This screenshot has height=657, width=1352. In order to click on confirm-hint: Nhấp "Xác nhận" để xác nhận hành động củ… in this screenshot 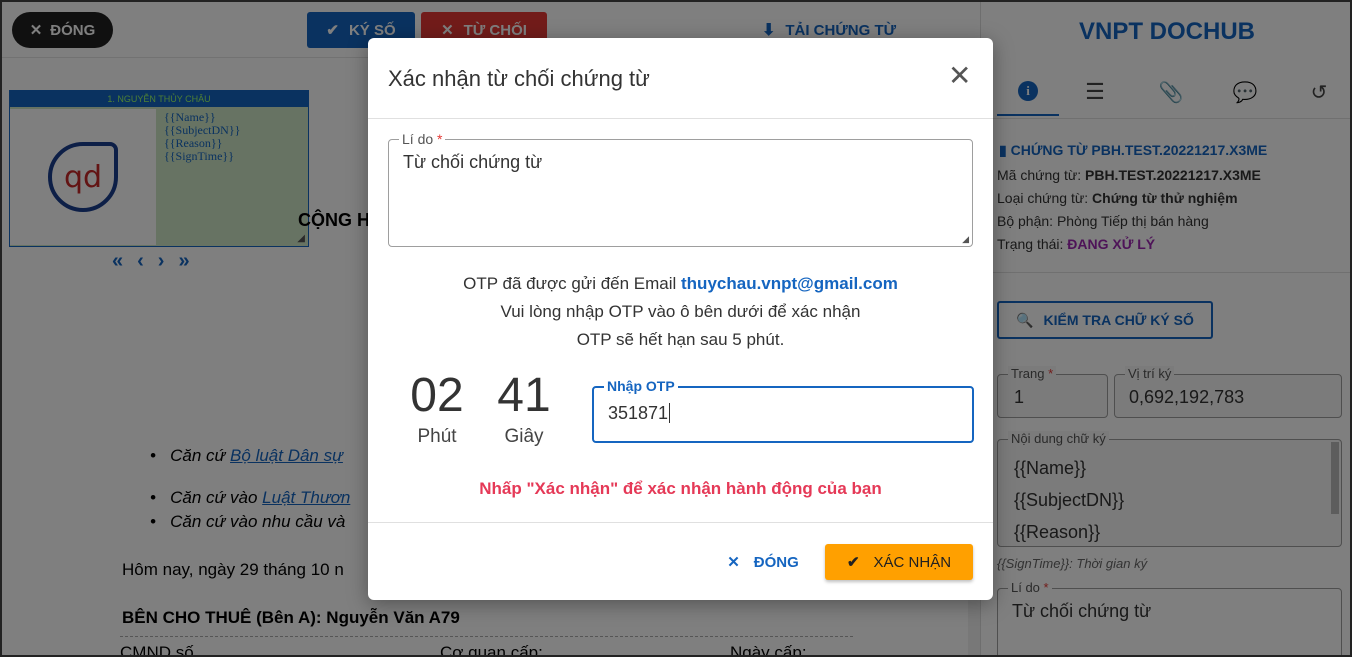, I will do `click(680, 488)`.